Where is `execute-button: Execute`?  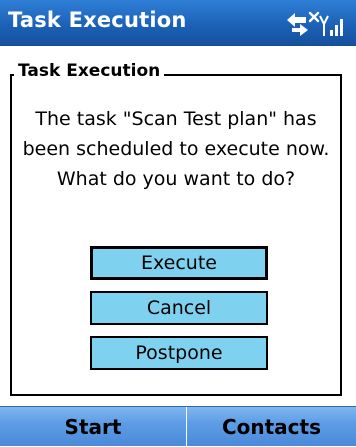 execute-button: Execute is located at coordinates (179, 263).